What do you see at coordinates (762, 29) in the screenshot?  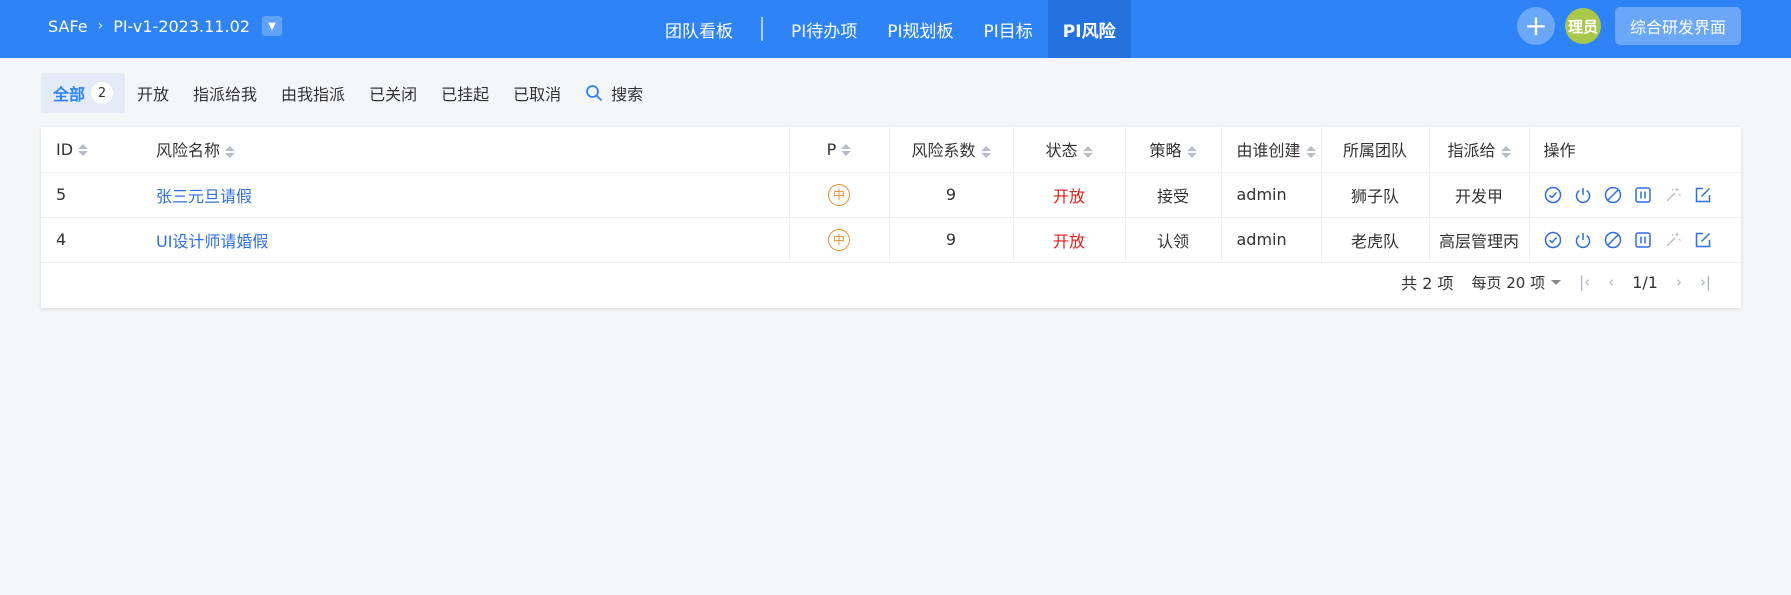 I see `nav-divider` at bounding box center [762, 29].